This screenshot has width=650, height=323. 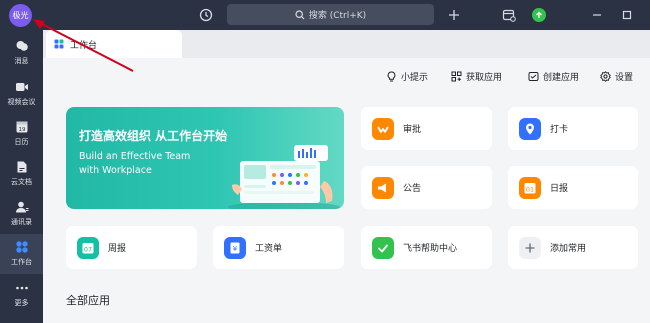 What do you see at coordinates (383, 247) in the screenshot?
I see `check-badge-icon` at bounding box center [383, 247].